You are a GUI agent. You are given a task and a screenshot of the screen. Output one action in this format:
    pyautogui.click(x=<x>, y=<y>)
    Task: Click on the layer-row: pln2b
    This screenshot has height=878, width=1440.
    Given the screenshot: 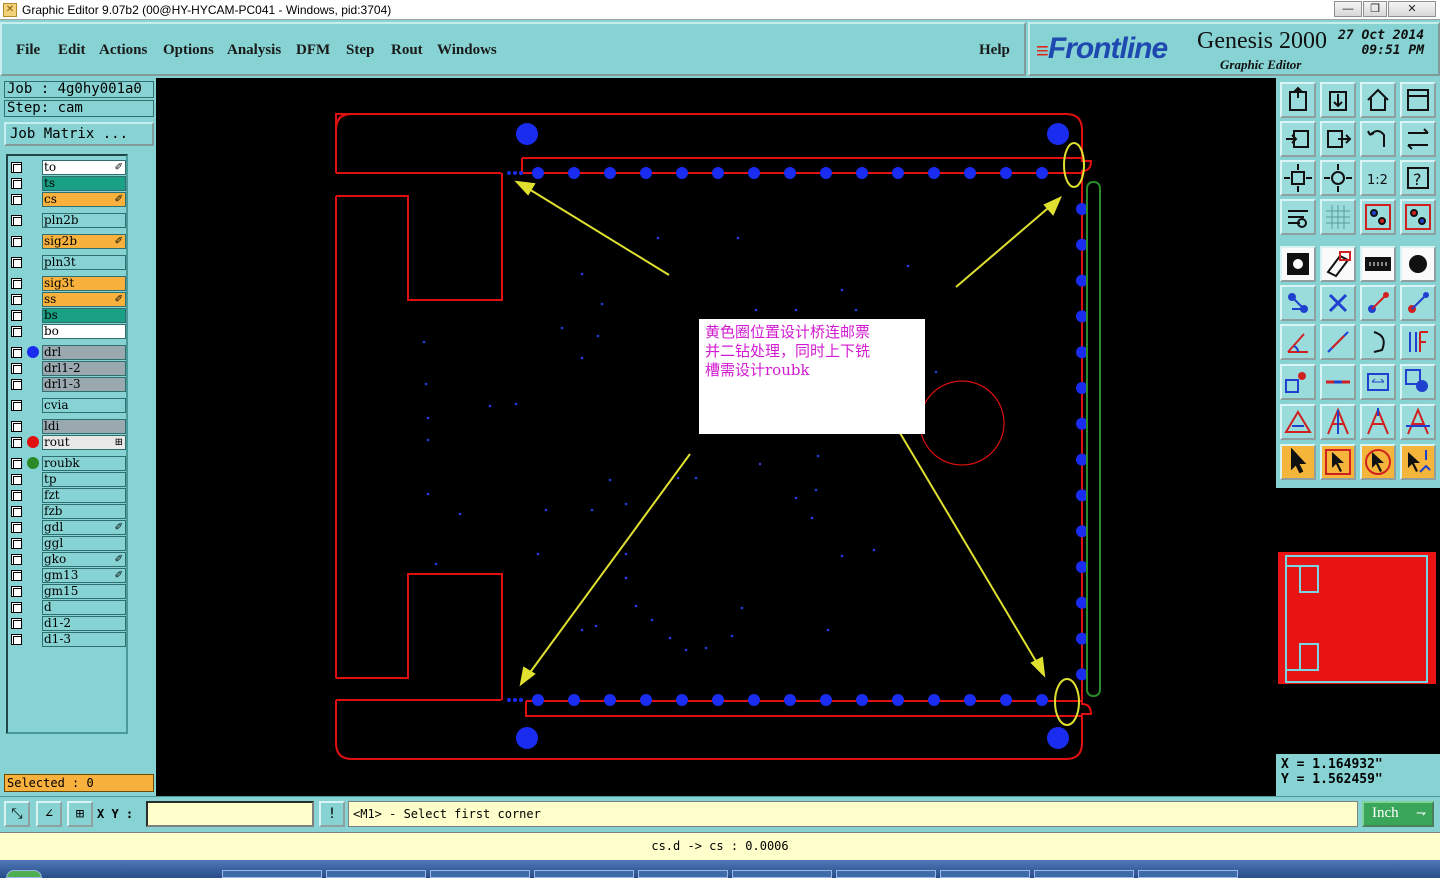 What is the action you would take?
    pyautogui.click(x=67, y=220)
    